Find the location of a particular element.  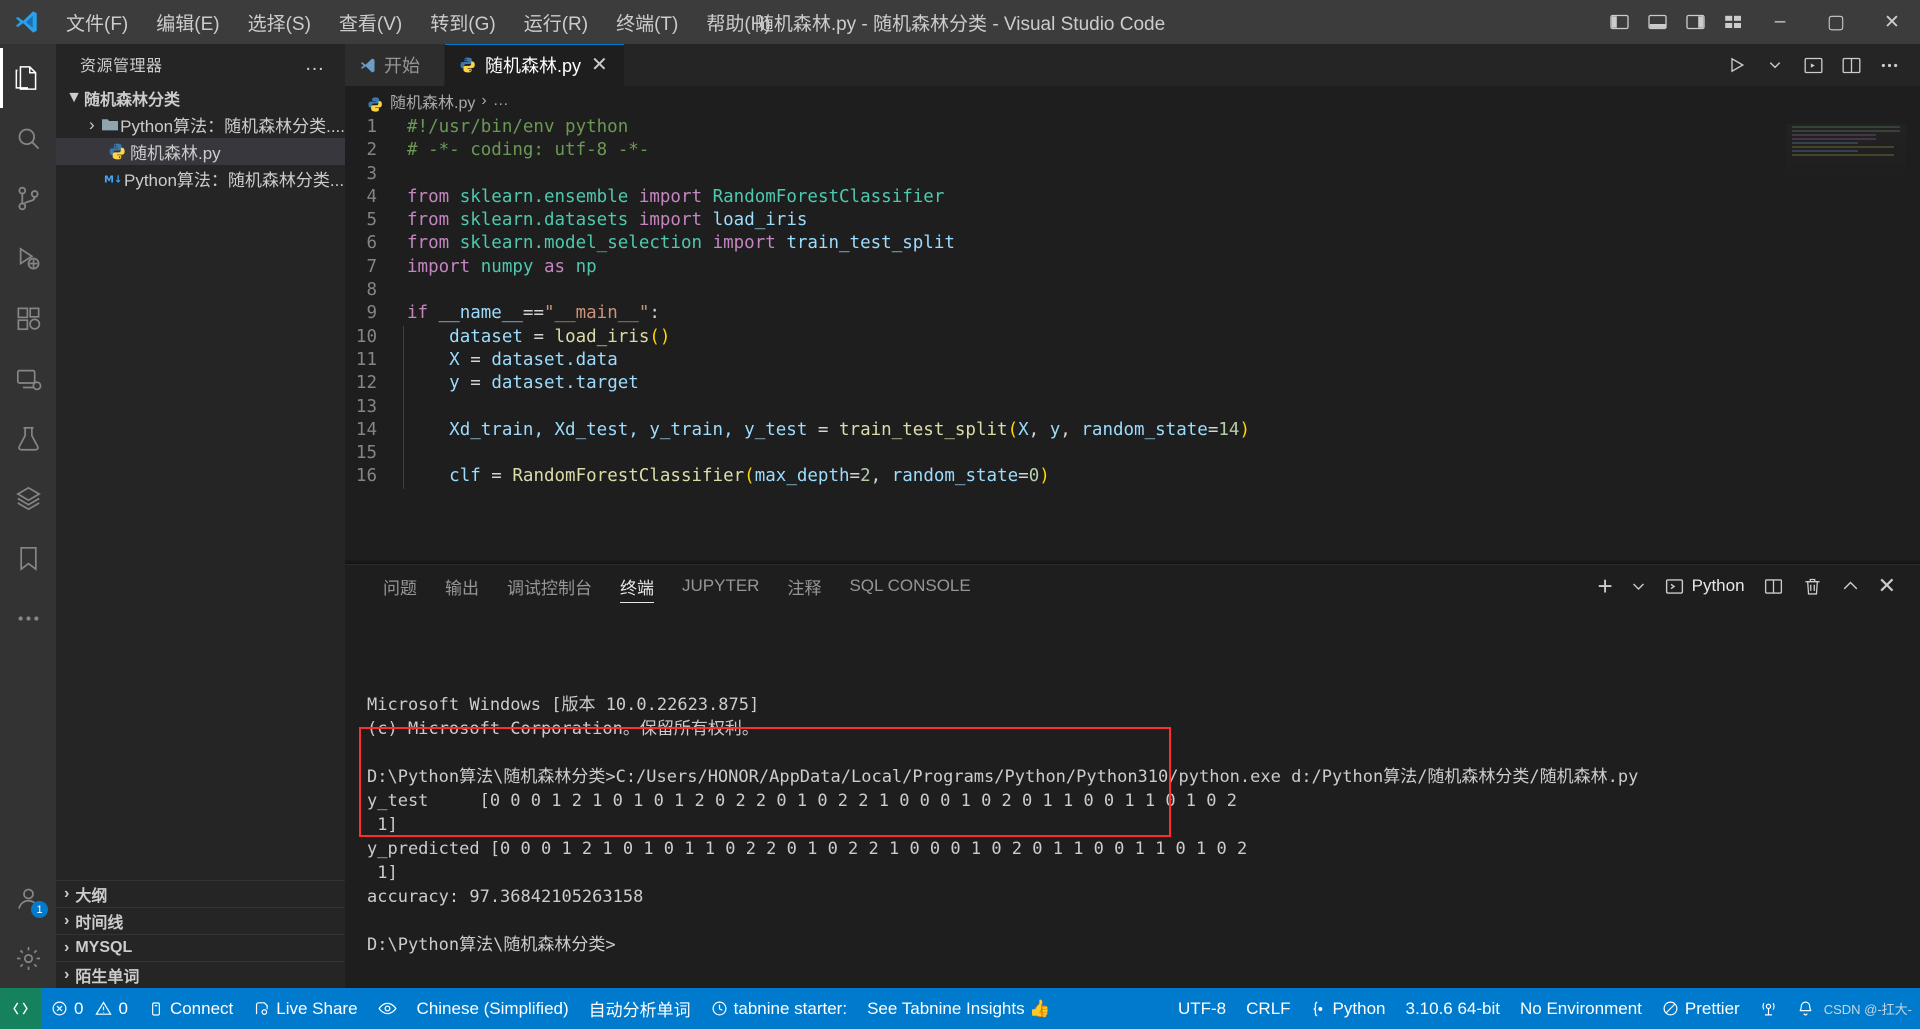

new-terminal-button: + is located at coordinates (1604, 586).